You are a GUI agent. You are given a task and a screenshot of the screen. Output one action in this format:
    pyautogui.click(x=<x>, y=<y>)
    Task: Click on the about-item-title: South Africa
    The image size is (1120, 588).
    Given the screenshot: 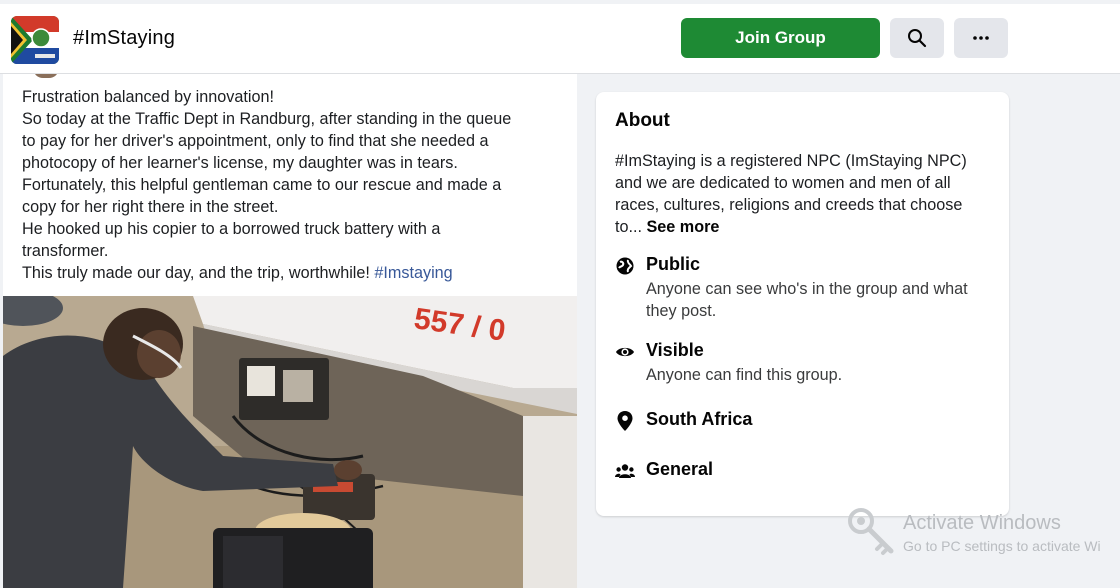 What is the action you would take?
    pyautogui.click(x=699, y=419)
    